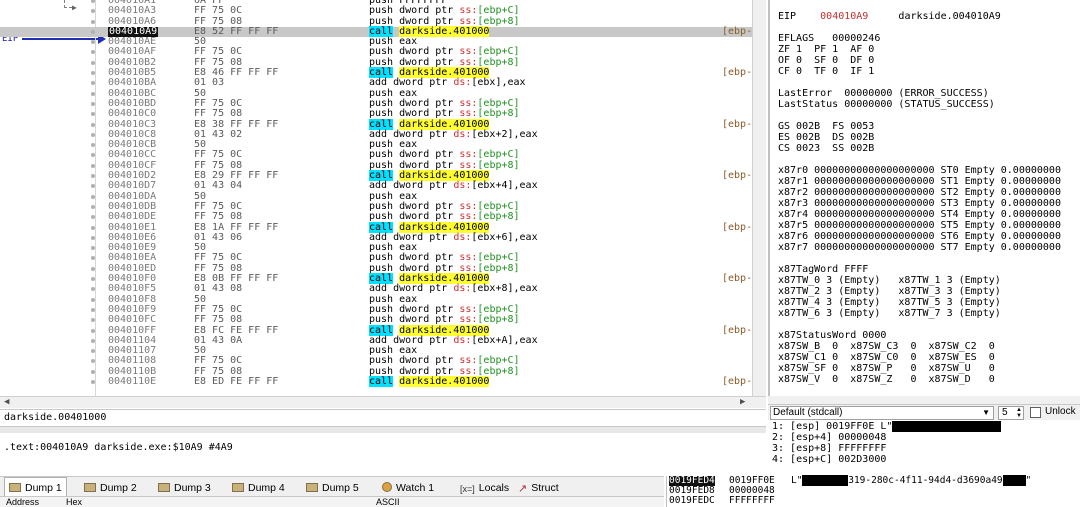  What do you see at coordinates (929, 38) in the screenshot?
I see `register-line: EFLAGS 00000246` at bounding box center [929, 38].